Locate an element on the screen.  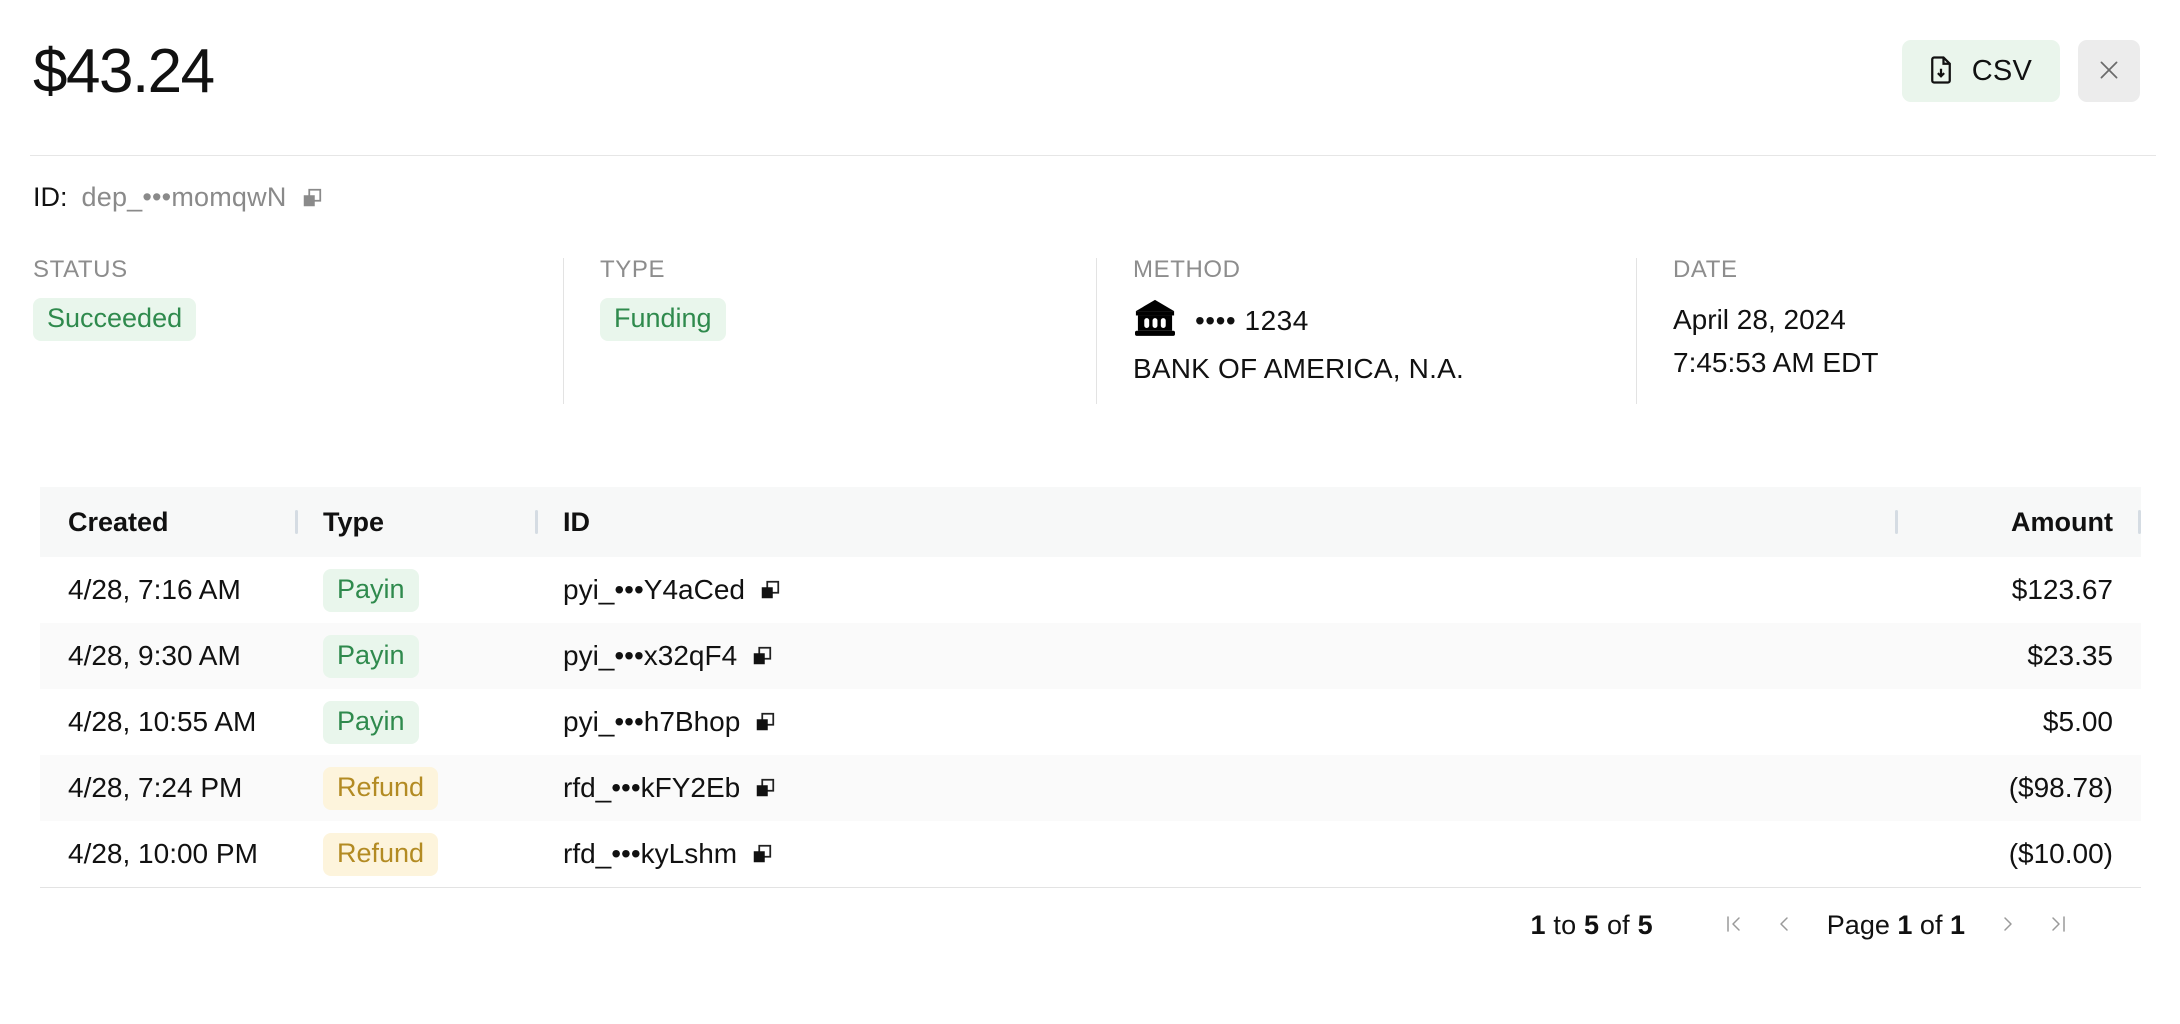
table-row: 4/28, 9:30 AM Payin pyi_•••x32qF4 $23.35 is located at coordinates (1090, 656).